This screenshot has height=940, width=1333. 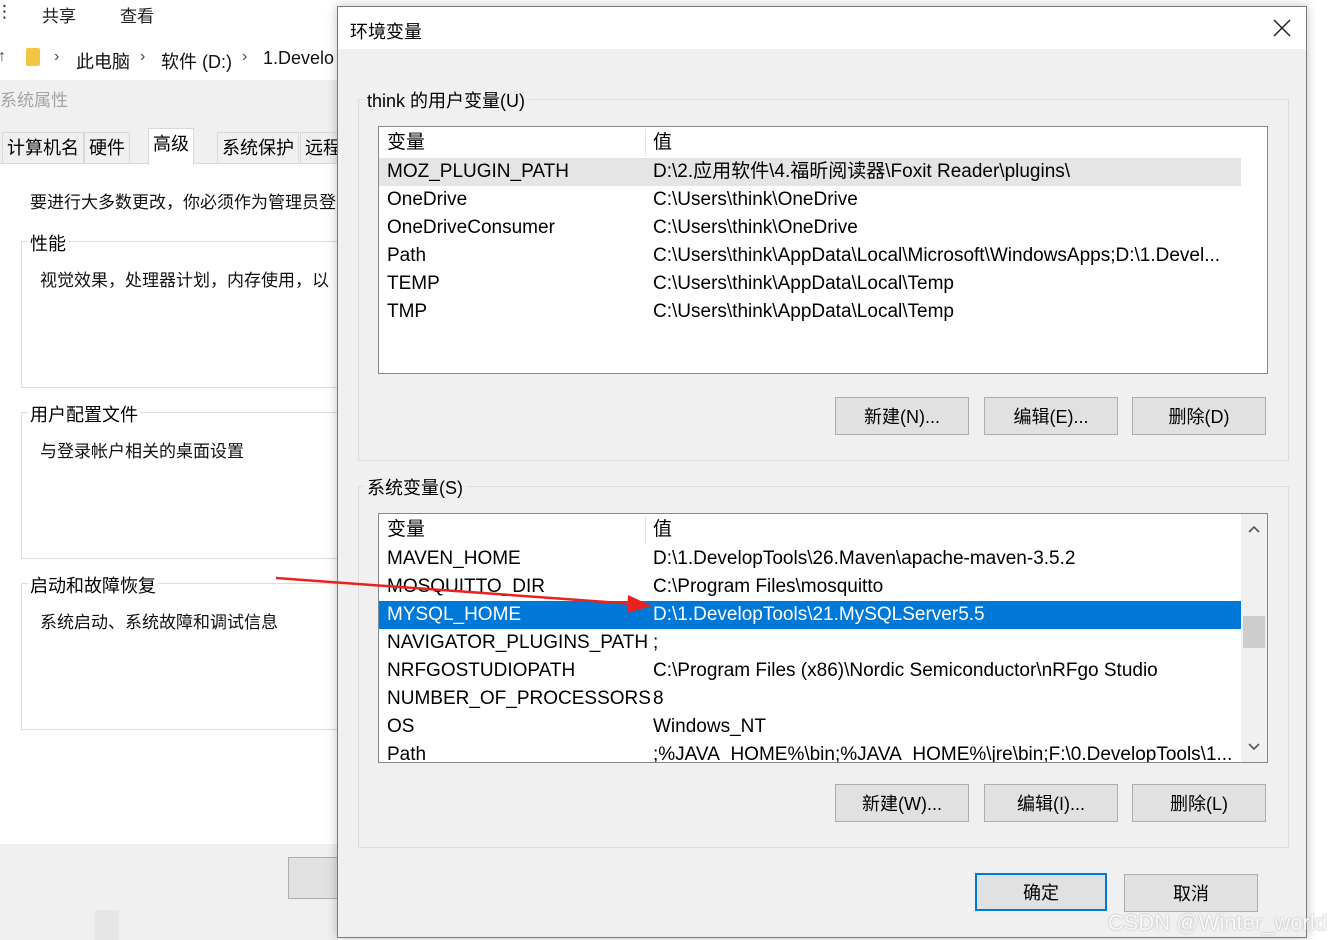 What do you see at coordinates (463, 594) in the screenshot?
I see `annotation-arrow` at bounding box center [463, 594].